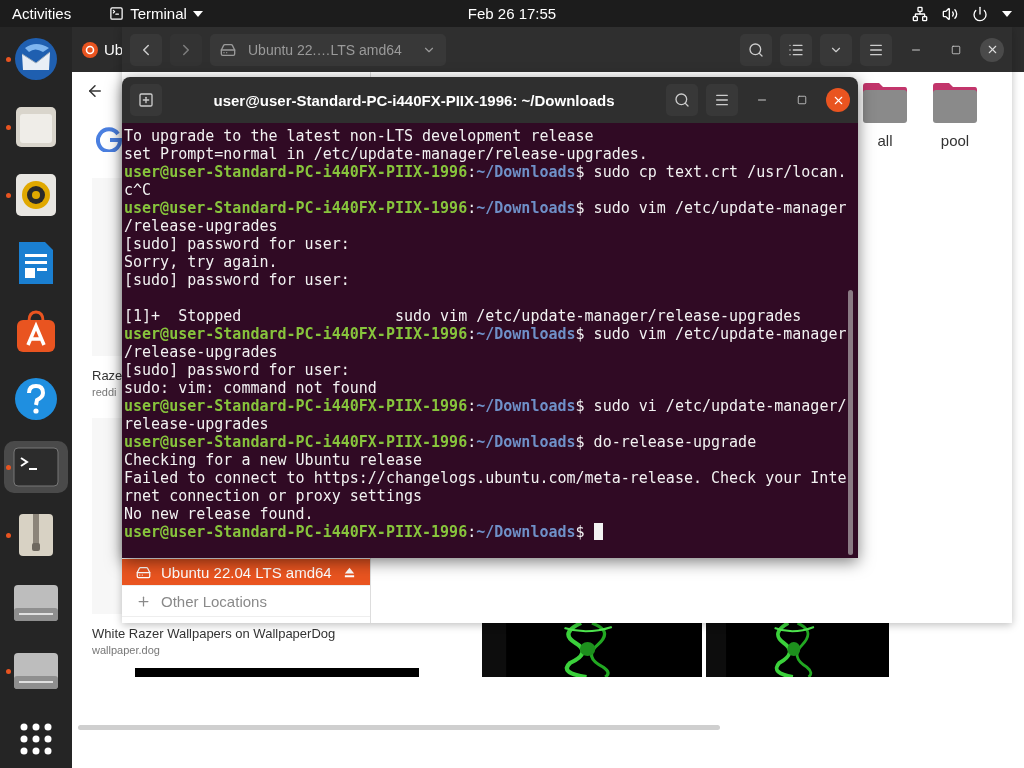 The width and height of the screenshot is (1024, 768). Describe the element at coordinates (441, 442) in the screenshot. I see `terminal-line: user@user-Standard-PC-i440FX-PIIX-1996:~/Downloads$ do-release-upgrade` at that location.